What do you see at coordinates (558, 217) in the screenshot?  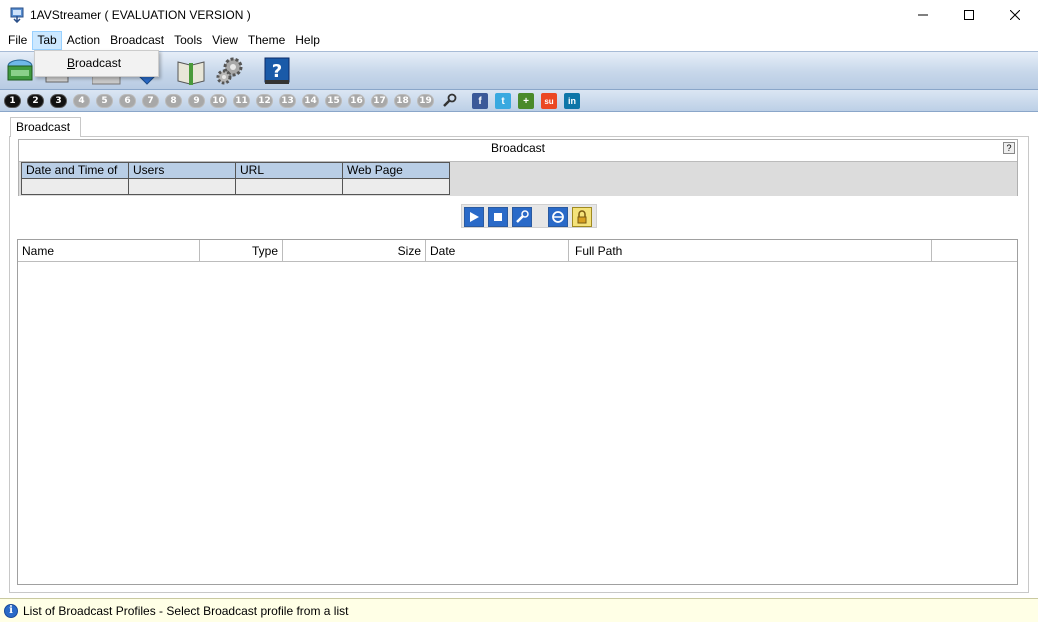 I see `browser-icon` at bounding box center [558, 217].